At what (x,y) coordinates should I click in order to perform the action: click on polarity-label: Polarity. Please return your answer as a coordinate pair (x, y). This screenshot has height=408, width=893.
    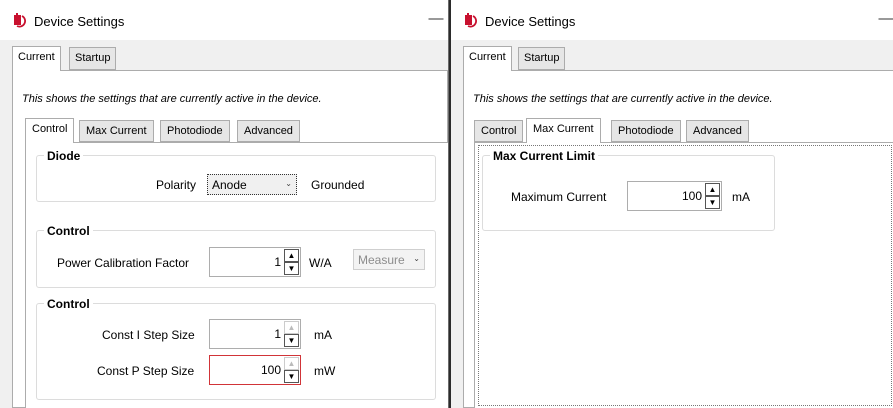
    Looking at the image, I should click on (176, 185).